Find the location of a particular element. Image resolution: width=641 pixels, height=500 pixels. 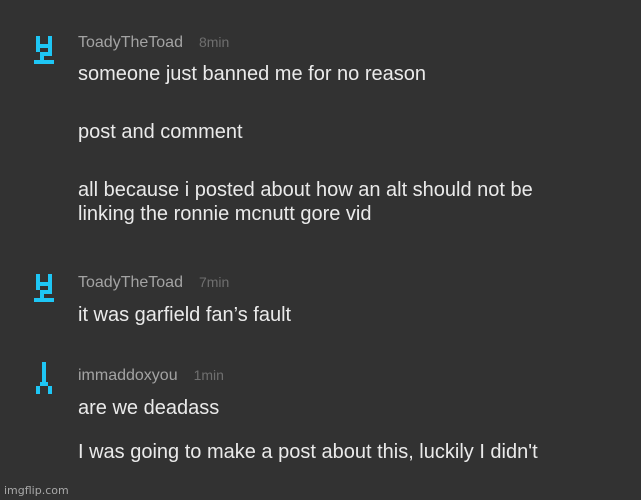

comment-header: ToadyTheToad 7min is located at coordinates (153, 283).